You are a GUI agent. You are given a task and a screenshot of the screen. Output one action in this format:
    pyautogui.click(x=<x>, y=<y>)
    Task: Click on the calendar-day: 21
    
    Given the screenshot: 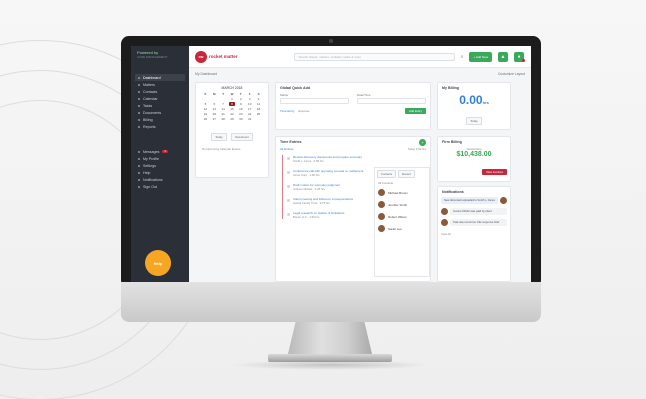 What is the action you would take?
    pyautogui.click(x=223, y=114)
    